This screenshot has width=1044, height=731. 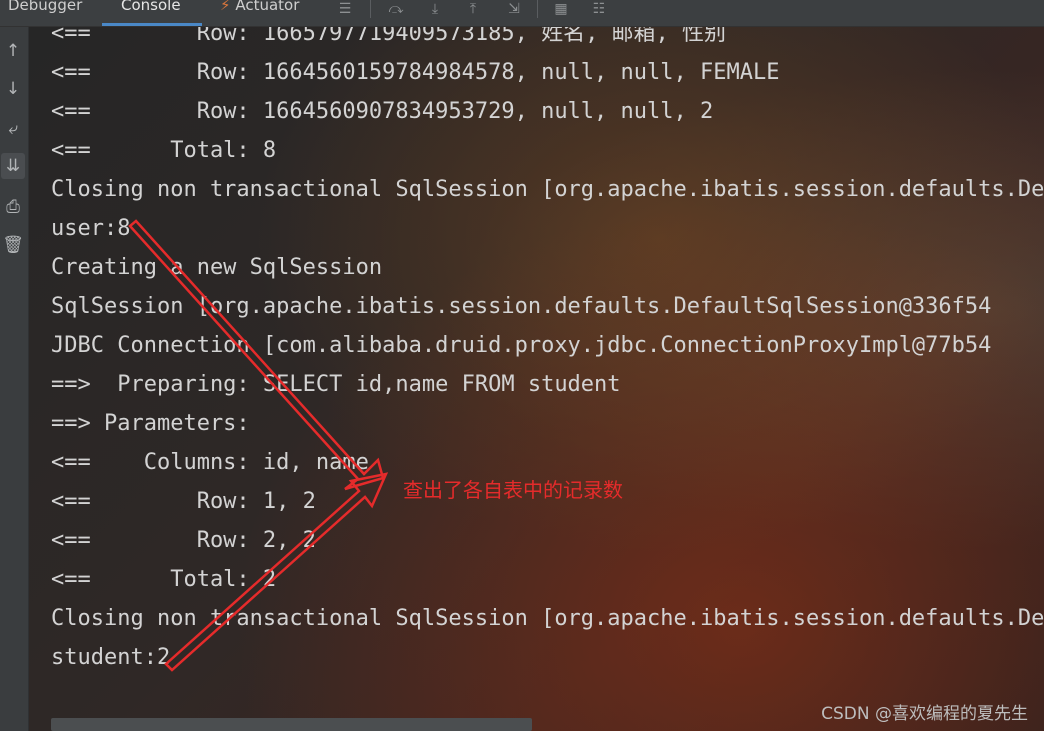 I want to click on console-side-toolbar: ↑ ↓ ⤶ ⇊ ⎙ 🗑, so click(x=14, y=379).